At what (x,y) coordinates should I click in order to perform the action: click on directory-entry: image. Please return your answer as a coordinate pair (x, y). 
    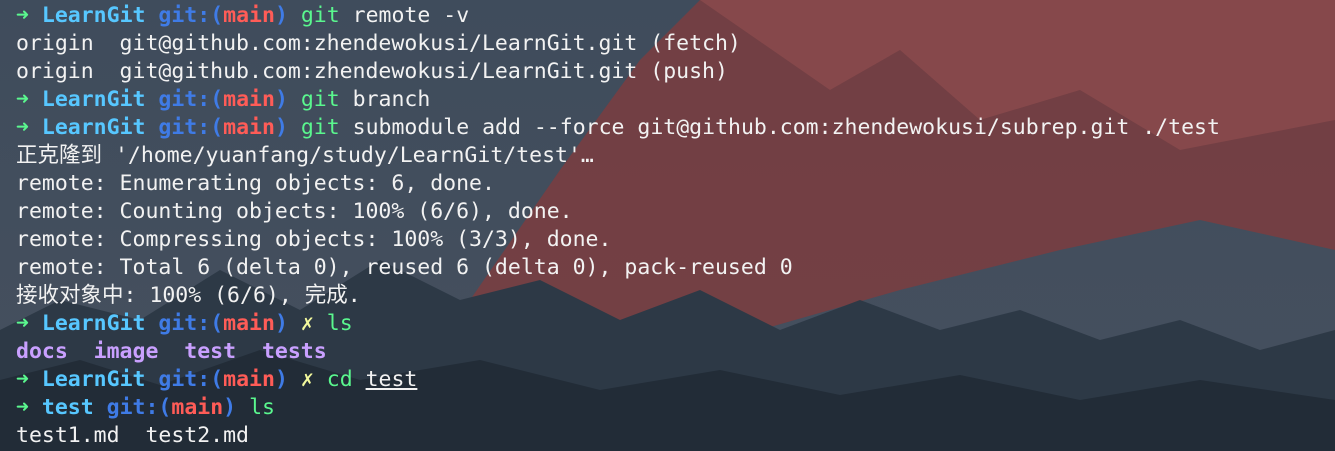
    Looking at the image, I should click on (126, 351).